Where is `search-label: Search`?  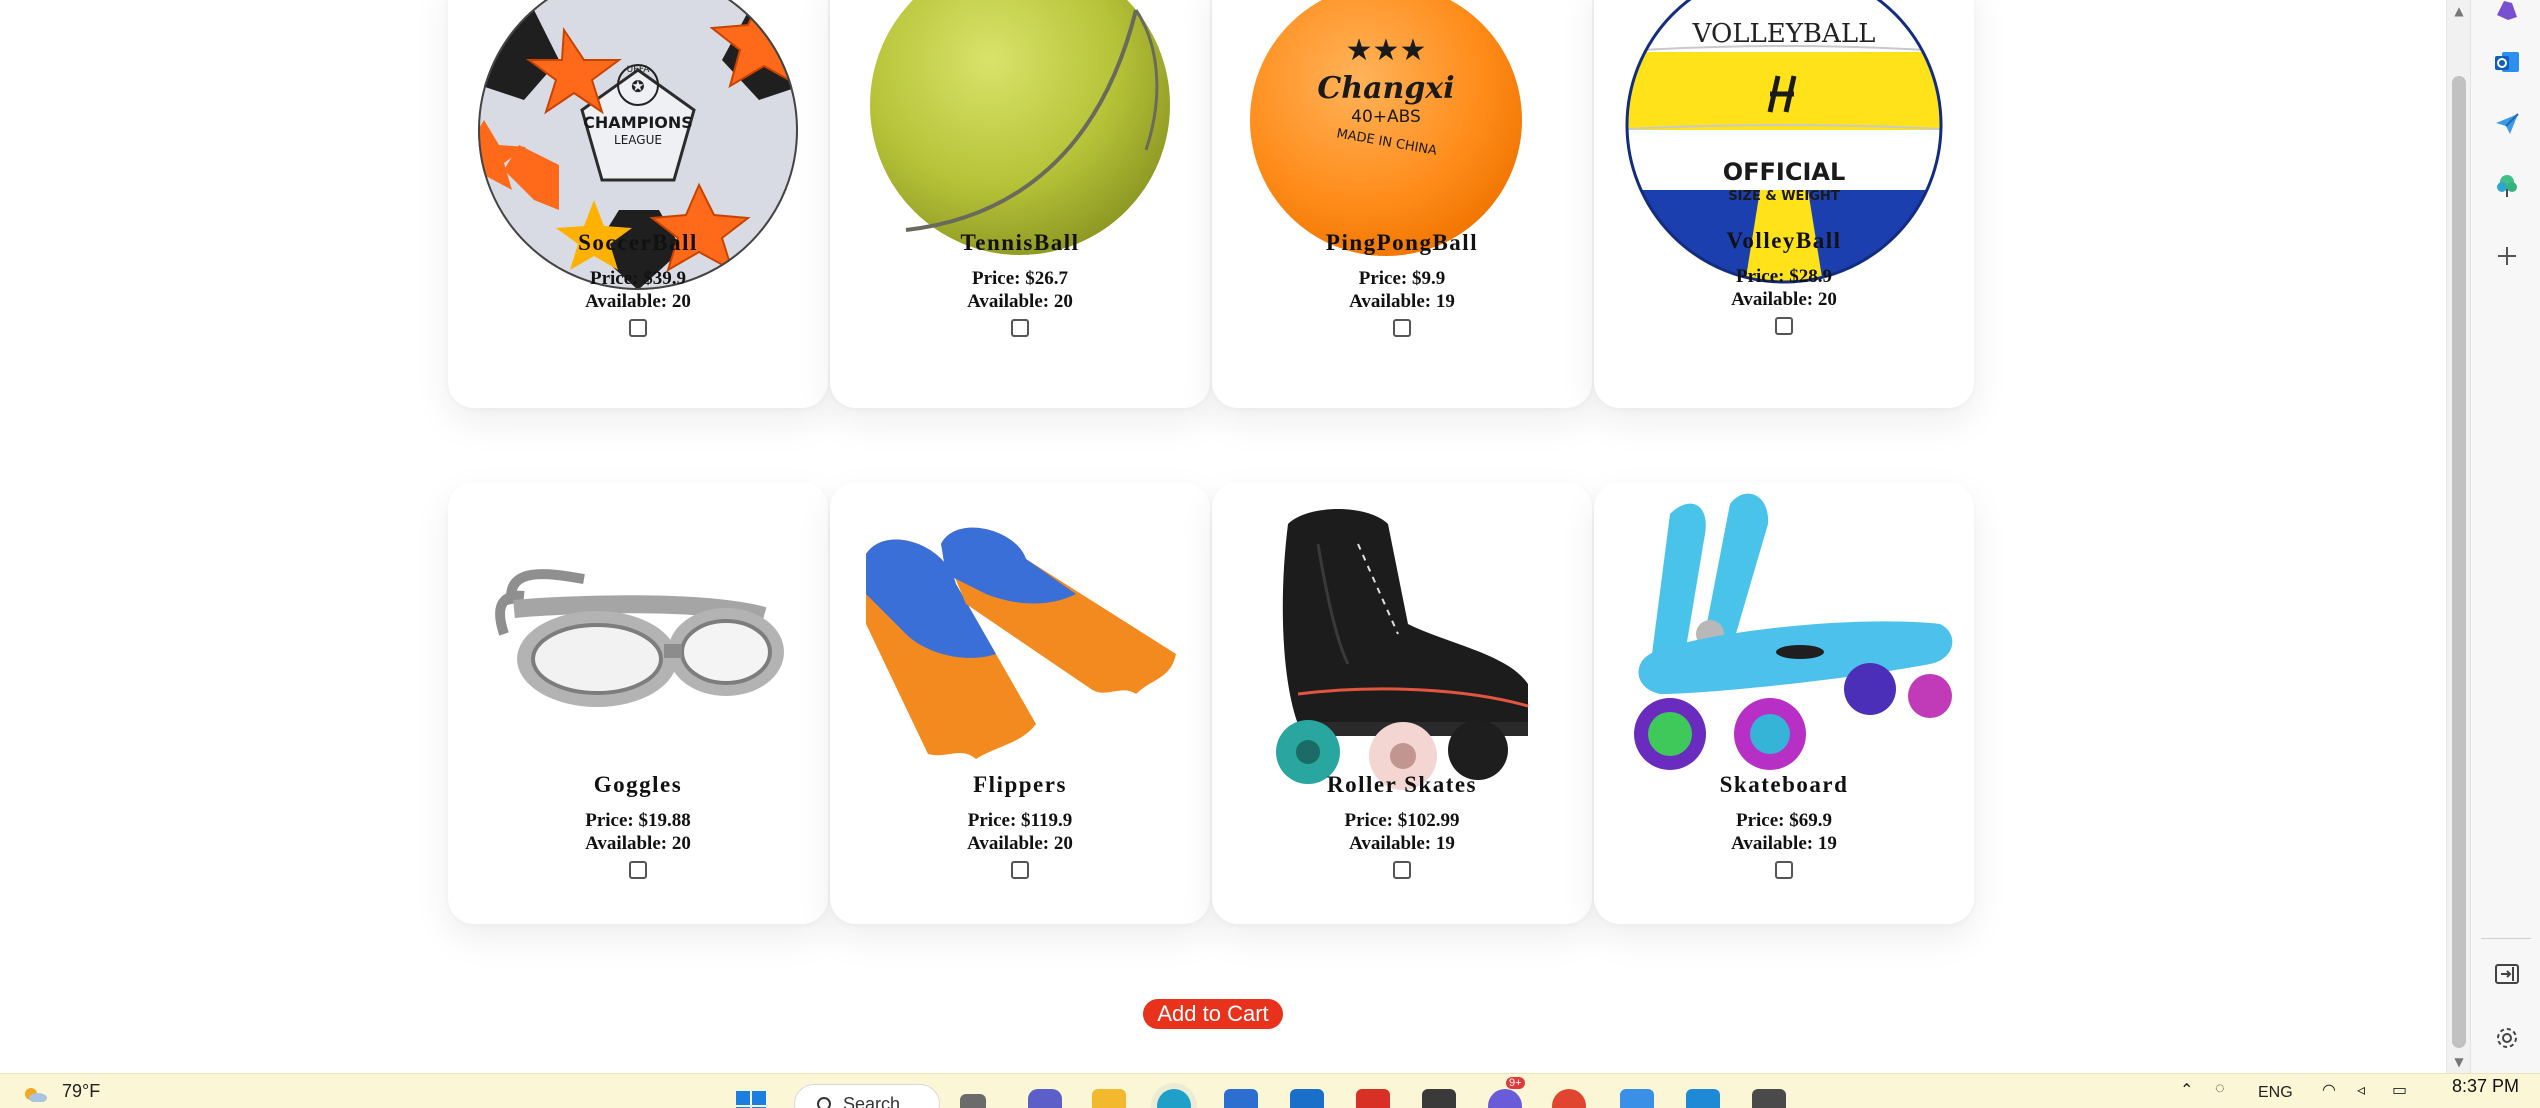
search-label: Search is located at coordinates (872, 1101).